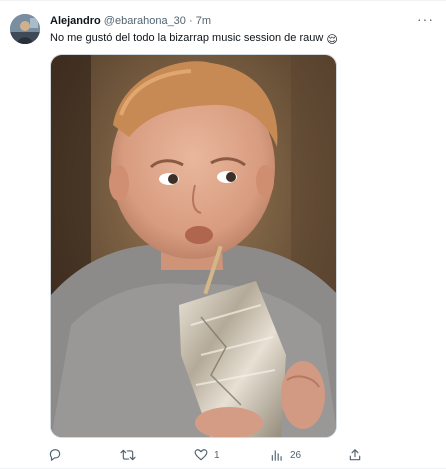  I want to click on author-handle: @ebarahona_30, so click(145, 21).